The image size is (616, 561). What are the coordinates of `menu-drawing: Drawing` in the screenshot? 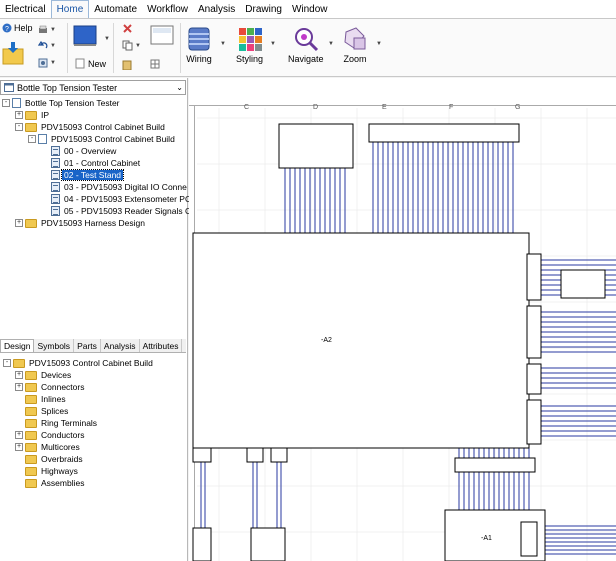 It's located at (263, 9).